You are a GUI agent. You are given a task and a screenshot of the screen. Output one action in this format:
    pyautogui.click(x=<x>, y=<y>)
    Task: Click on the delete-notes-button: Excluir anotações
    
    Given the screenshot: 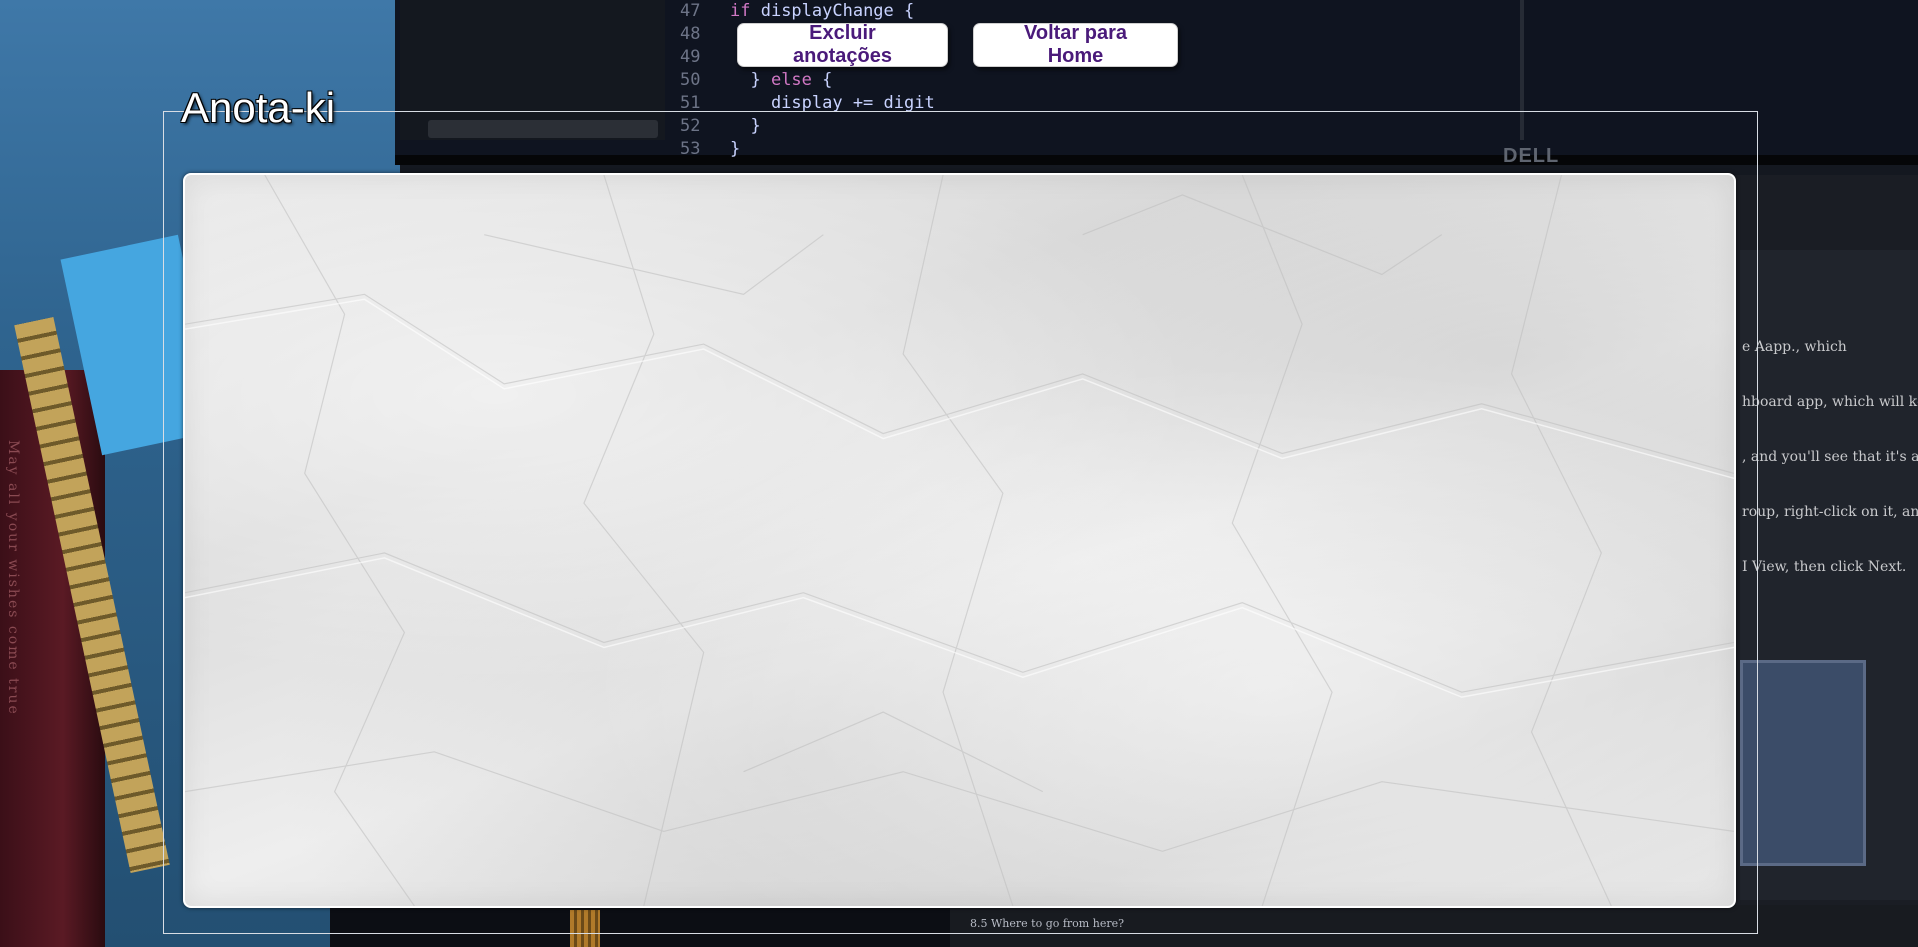 What is the action you would take?
    pyautogui.click(x=842, y=44)
    